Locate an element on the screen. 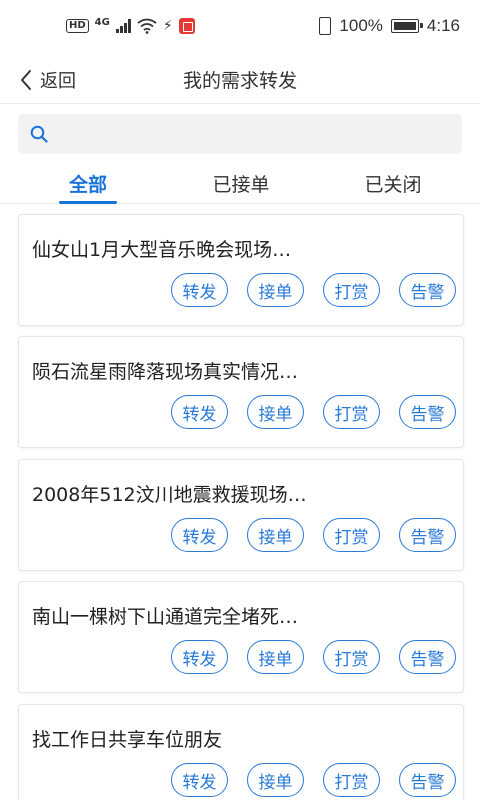 The height and width of the screenshot is (800, 480). signal-icon is located at coordinates (123, 26).